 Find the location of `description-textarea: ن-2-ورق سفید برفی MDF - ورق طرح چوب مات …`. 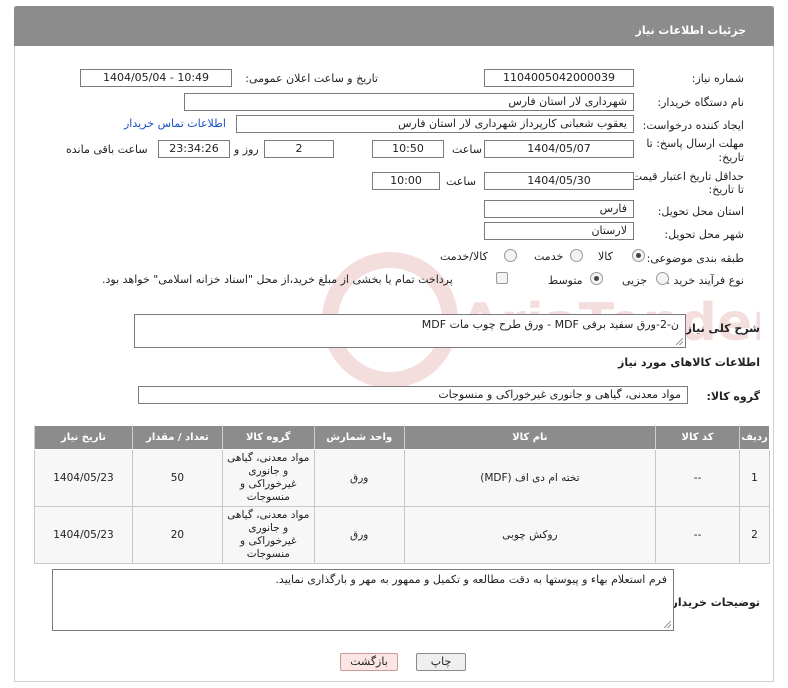

description-textarea: ن-2-ورق سفید برفی MDF - ورق طرح چوب مات … is located at coordinates (410, 331).